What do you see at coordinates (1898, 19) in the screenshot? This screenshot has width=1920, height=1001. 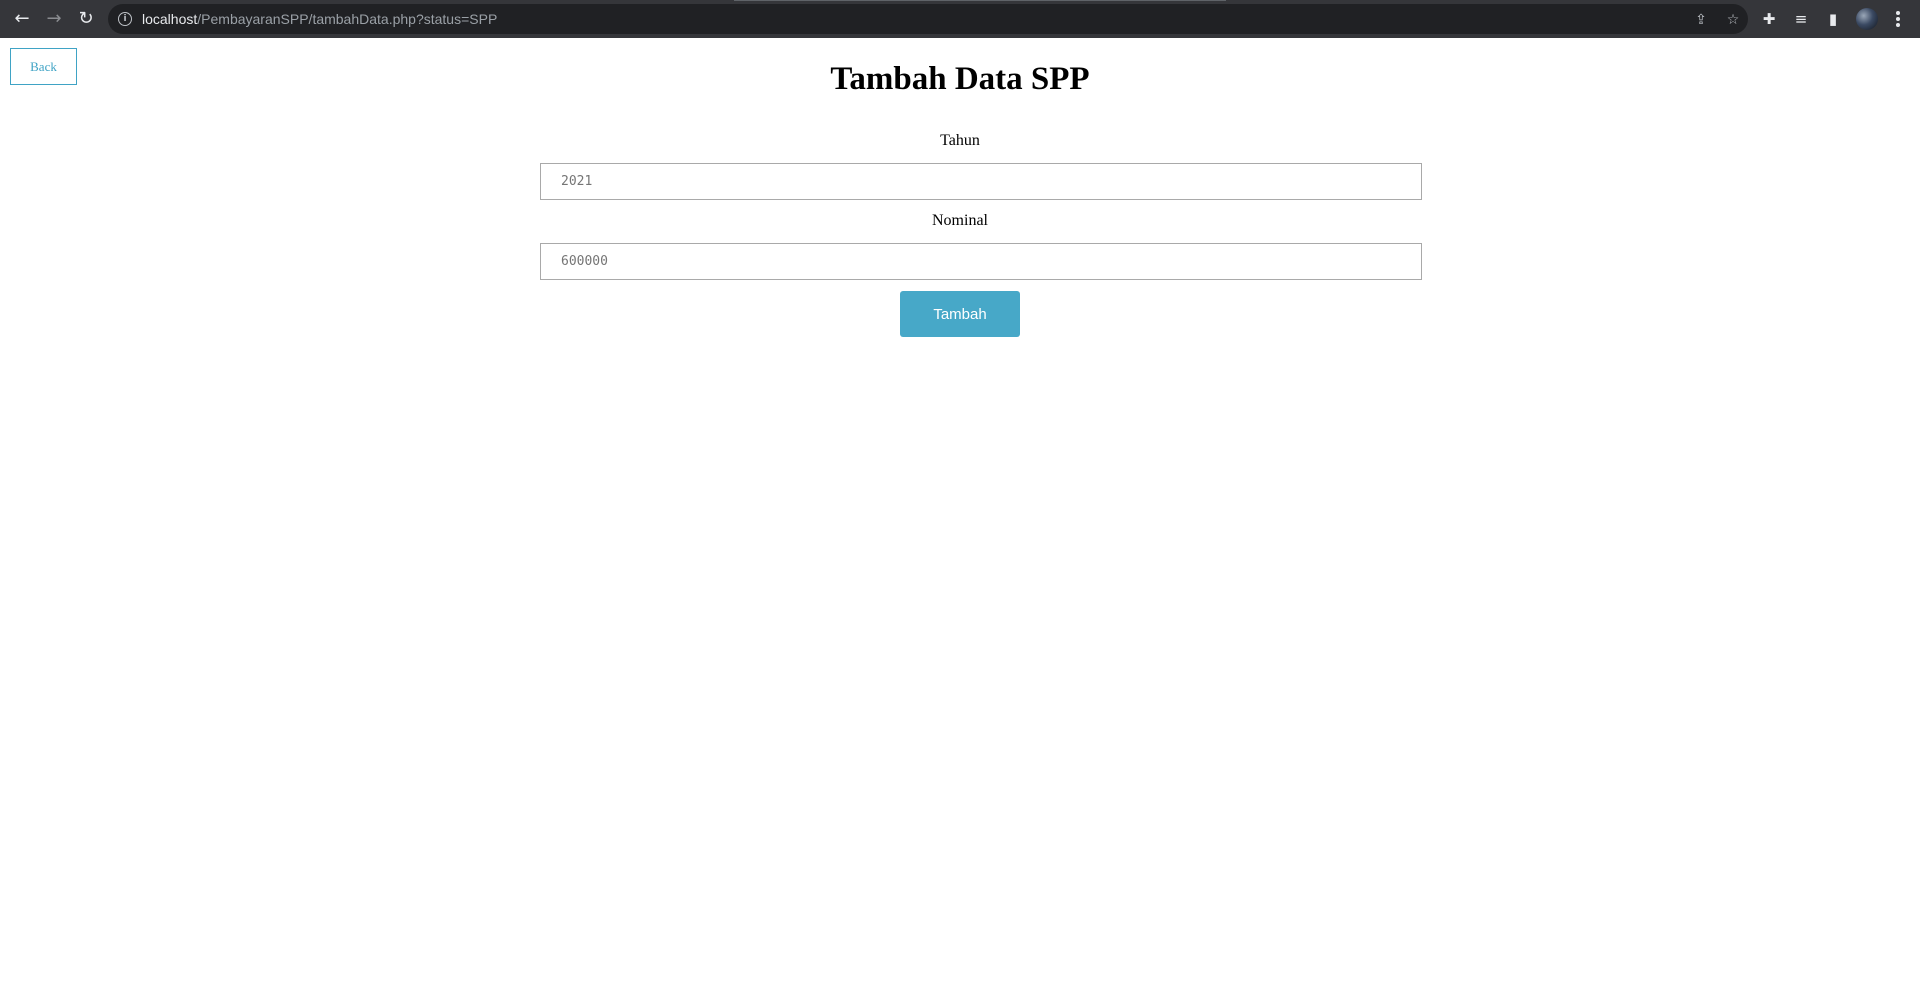 I see `kebab-menu-icon` at bounding box center [1898, 19].